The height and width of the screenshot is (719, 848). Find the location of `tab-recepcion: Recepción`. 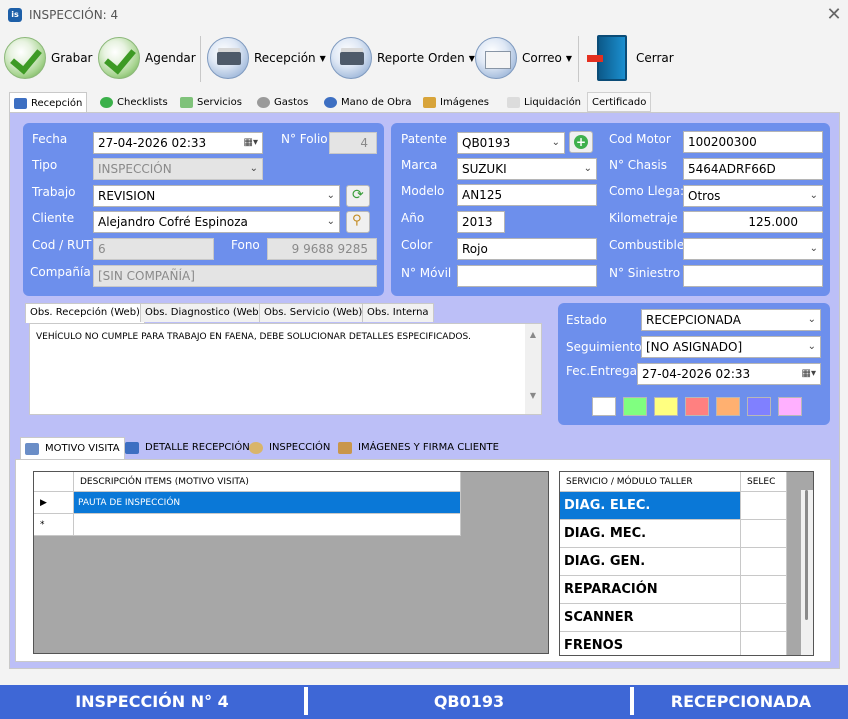

tab-recepcion: Recepción is located at coordinates (48, 102).